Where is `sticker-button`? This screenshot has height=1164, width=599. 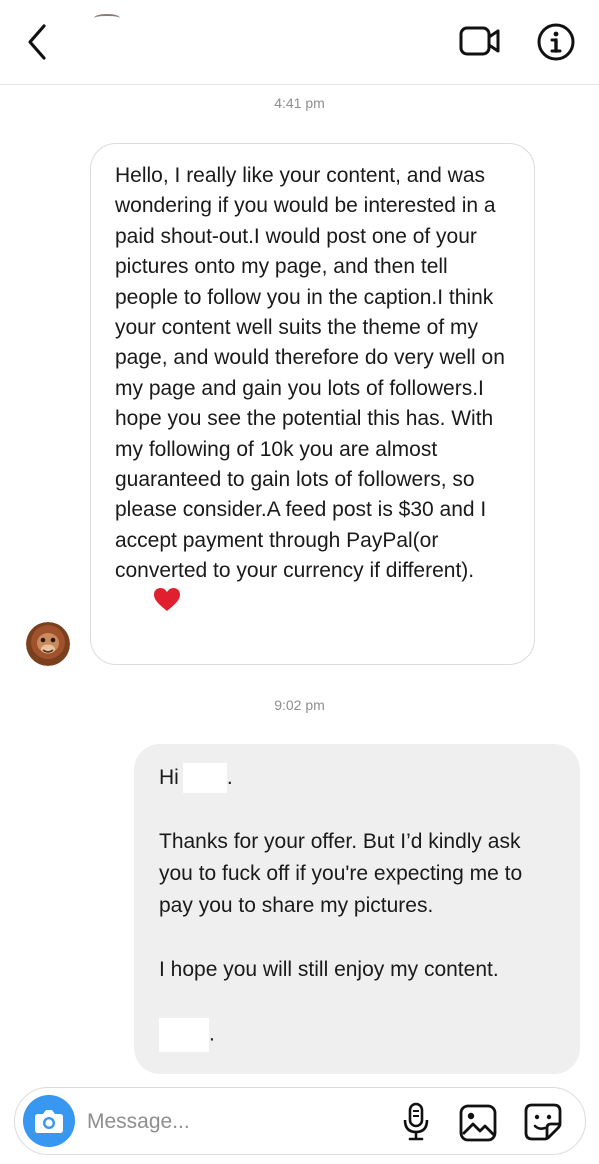
sticker-button is located at coordinates (543, 1122).